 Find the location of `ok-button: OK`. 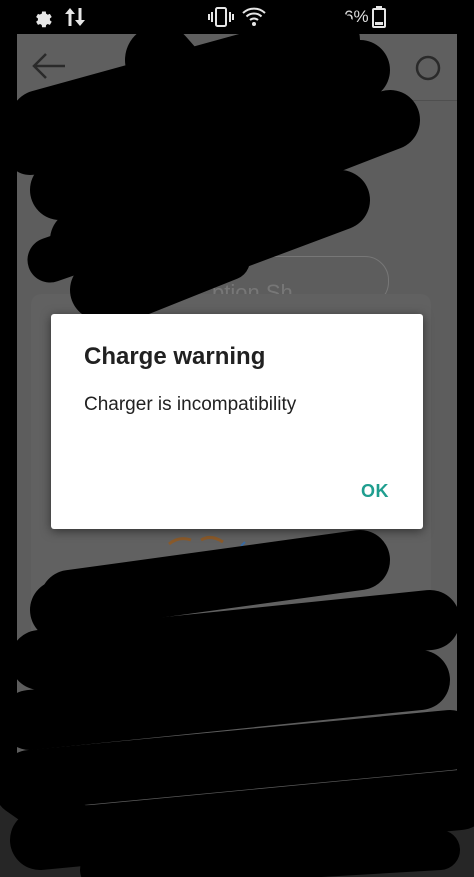

ok-button: OK is located at coordinates (375, 491).